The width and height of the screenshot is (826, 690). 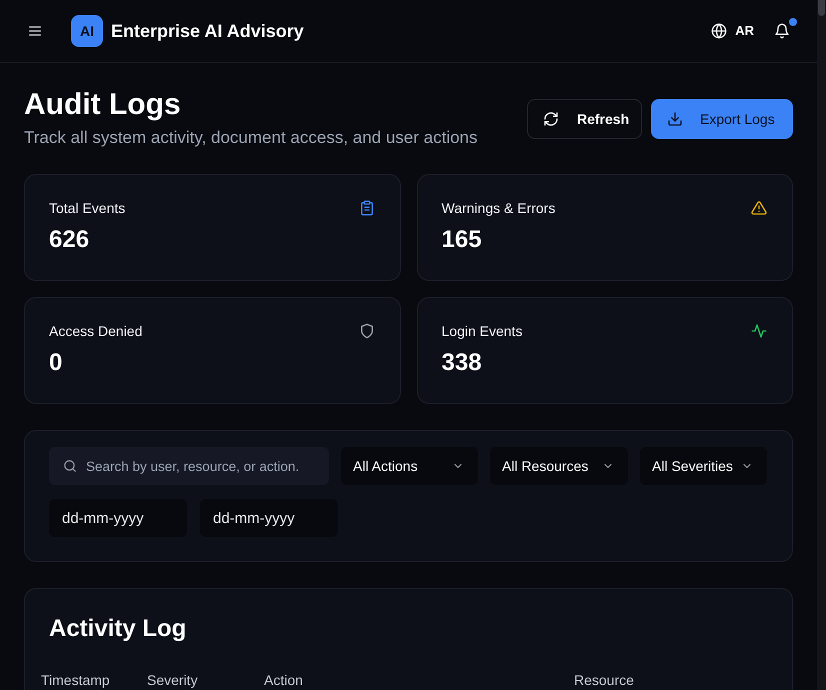 I want to click on search-field: Search by user, resource, or action., so click(x=189, y=466).